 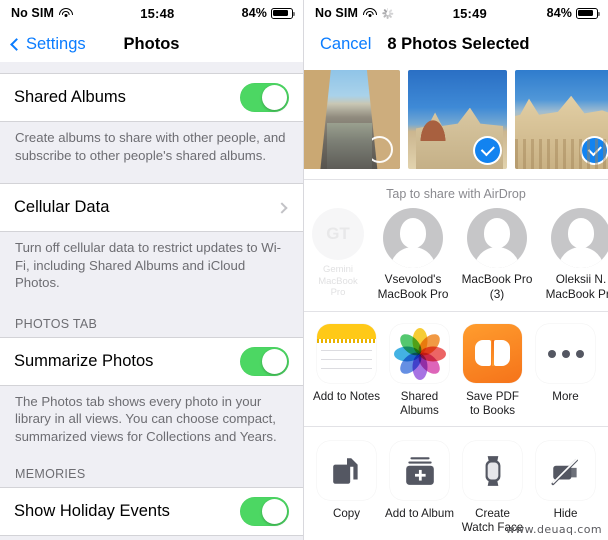 What do you see at coordinates (553, 529) in the screenshot?
I see `site-watermark: www.deuaq.com` at bounding box center [553, 529].